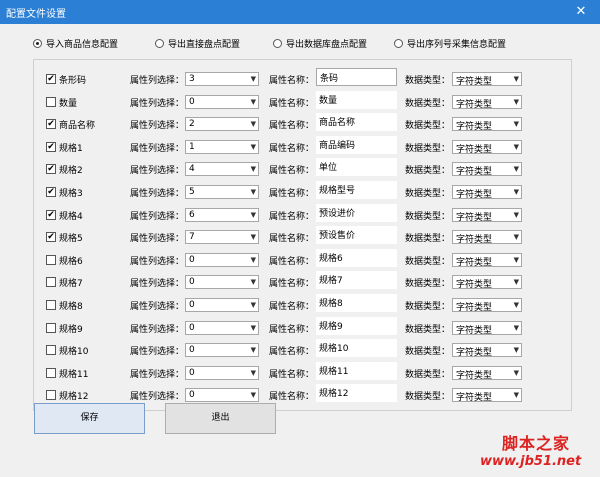  I want to click on attribute-name-input: 规格型号, so click(356, 190).